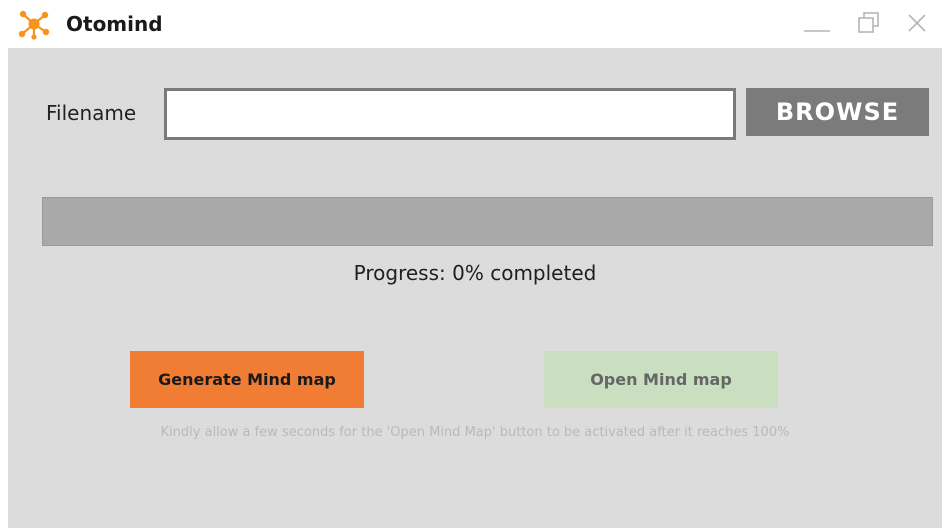  Describe the element at coordinates (34, 25) in the screenshot. I see `otomind-logo-icon` at that location.